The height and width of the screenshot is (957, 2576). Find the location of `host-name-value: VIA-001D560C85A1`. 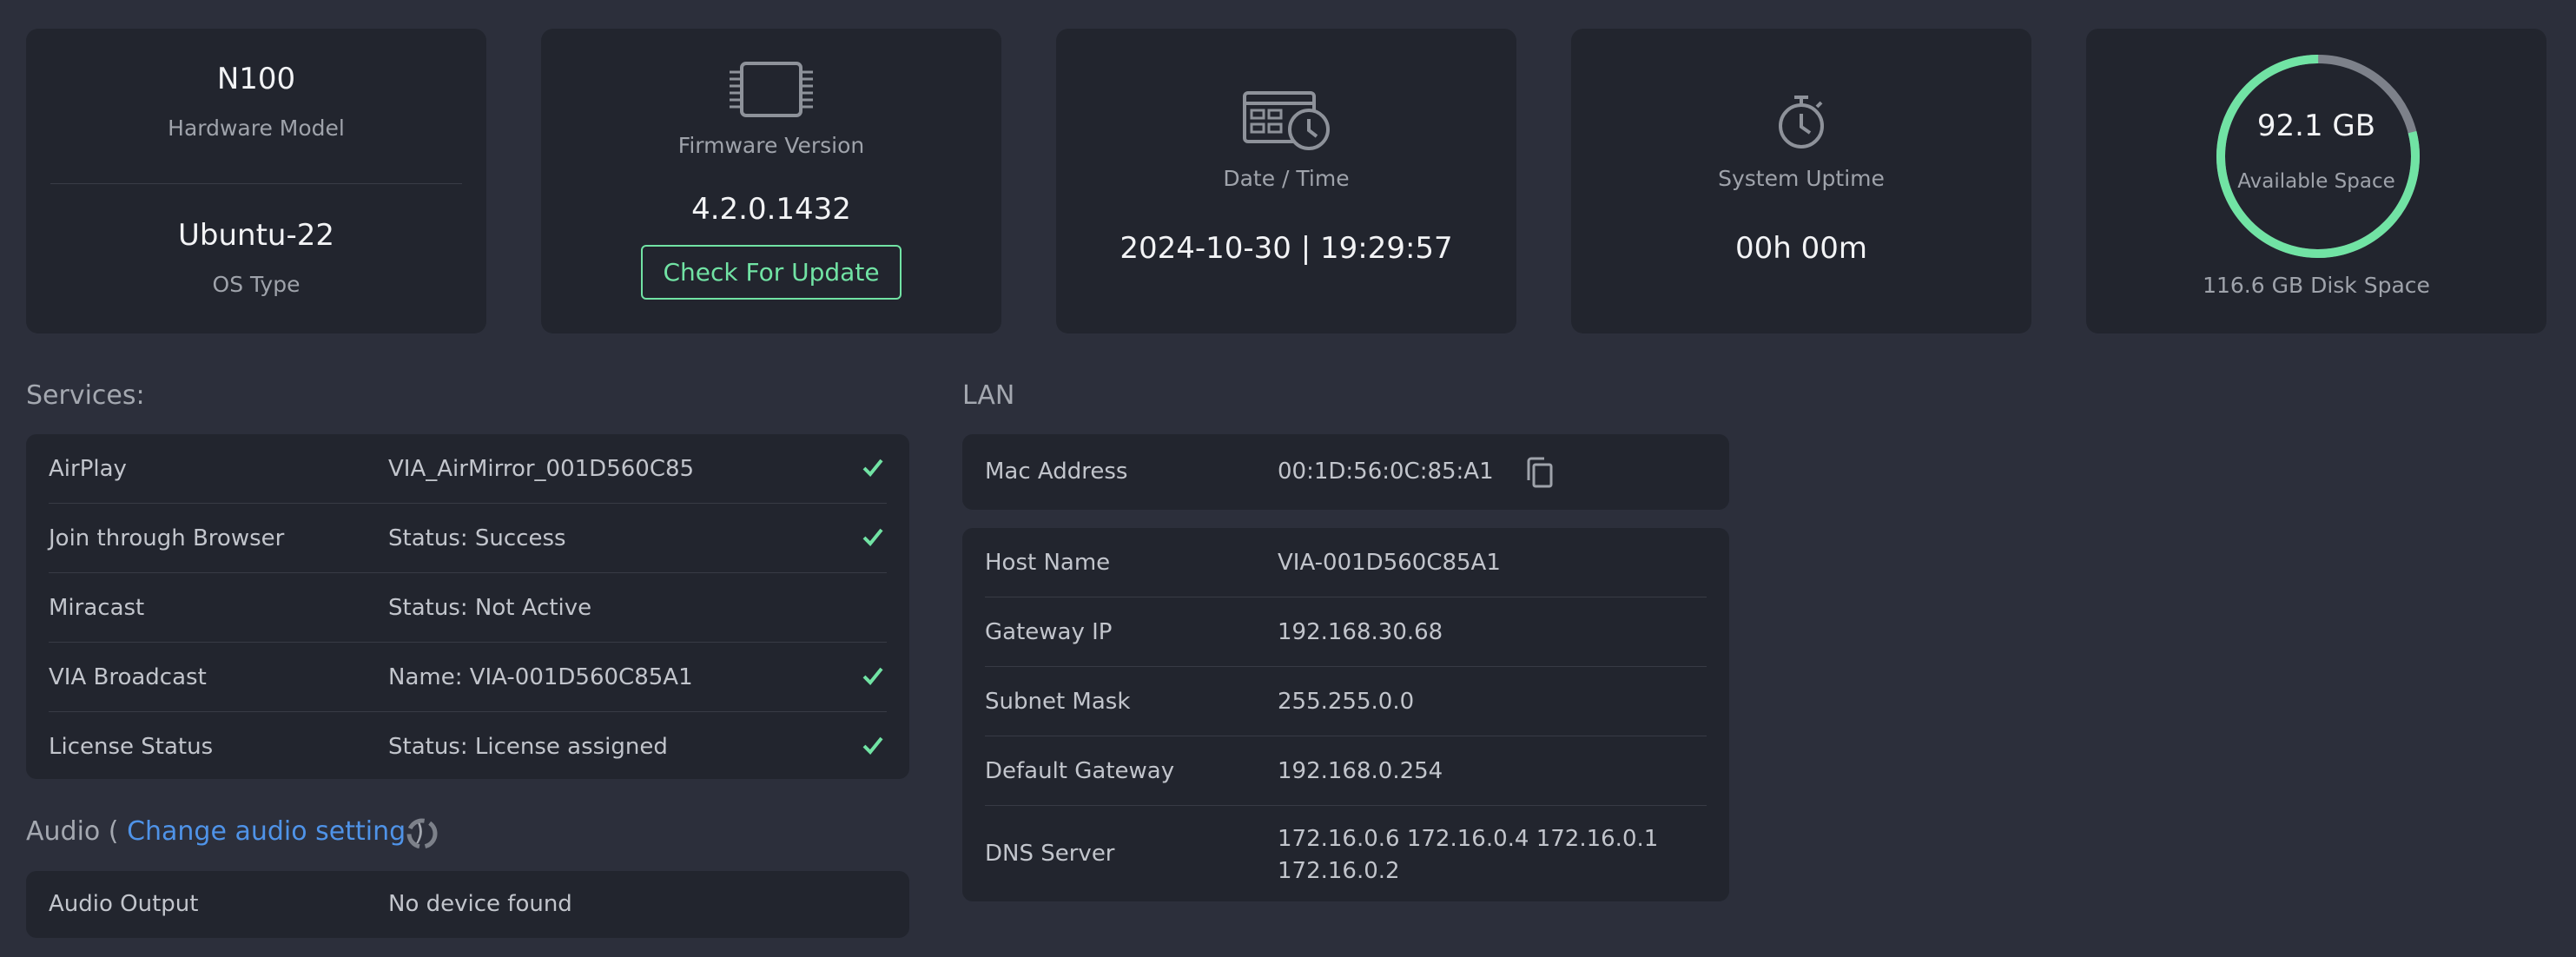

host-name-value: VIA-001D560C85A1 is located at coordinates (1389, 563).